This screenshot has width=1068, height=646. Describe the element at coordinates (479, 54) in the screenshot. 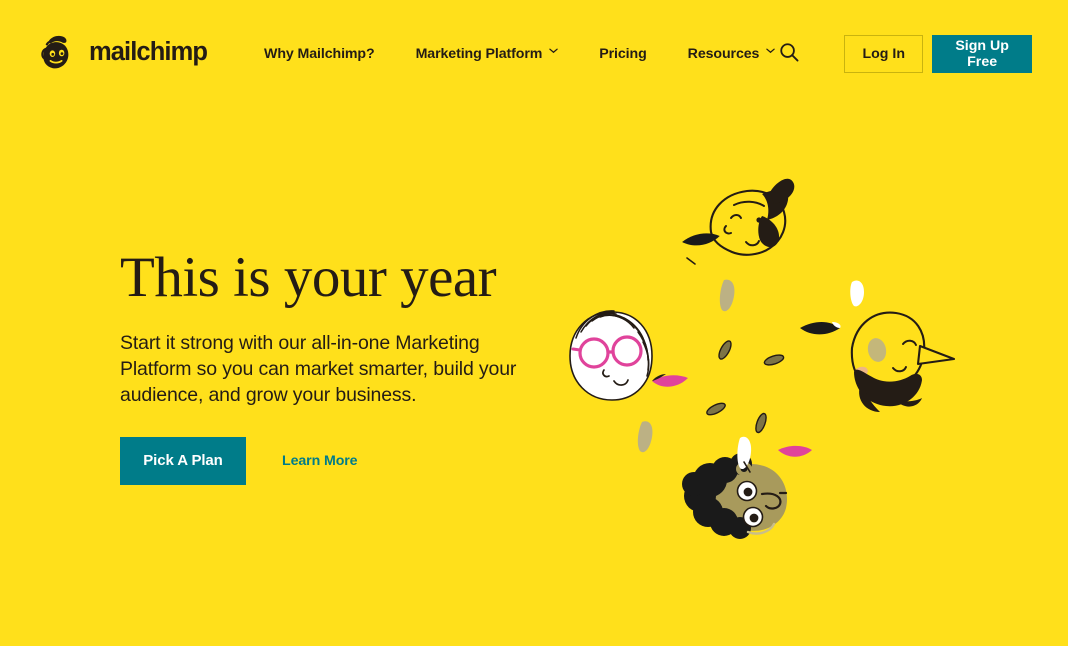

I see `nav-item-label: Marketing Platform` at that location.